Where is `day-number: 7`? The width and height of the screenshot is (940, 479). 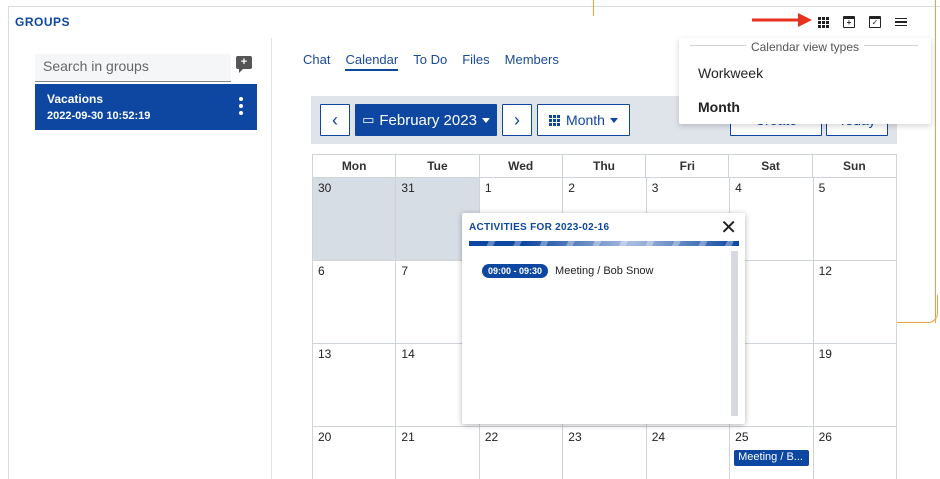 day-number: 7 is located at coordinates (405, 271).